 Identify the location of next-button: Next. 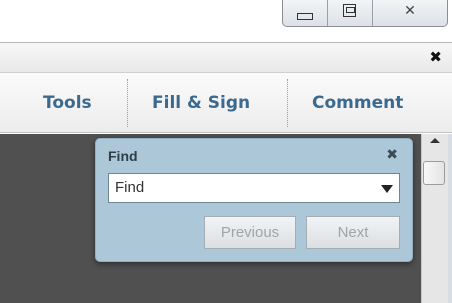
(353, 232).